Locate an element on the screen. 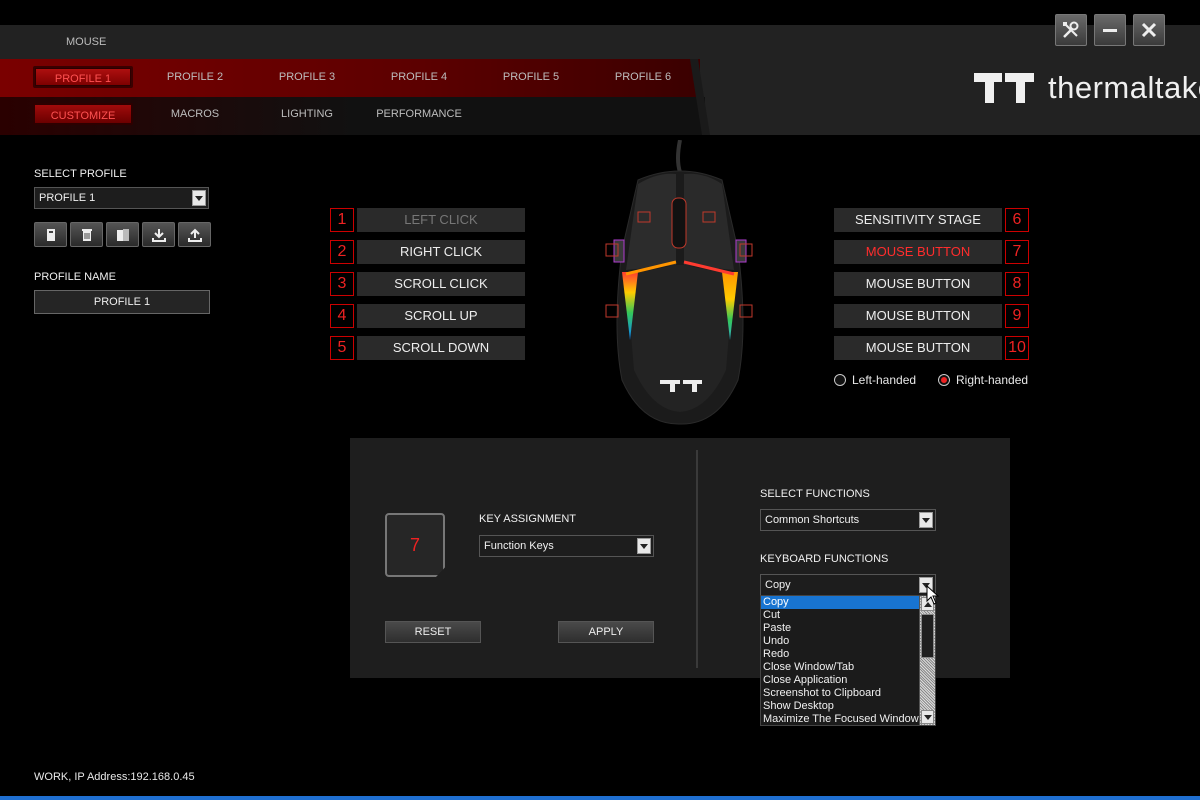  export-button is located at coordinates (194, 234).